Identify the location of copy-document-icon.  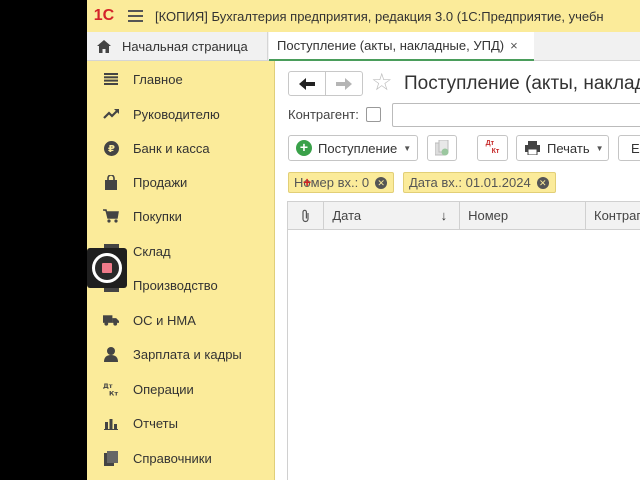
(442, 148).